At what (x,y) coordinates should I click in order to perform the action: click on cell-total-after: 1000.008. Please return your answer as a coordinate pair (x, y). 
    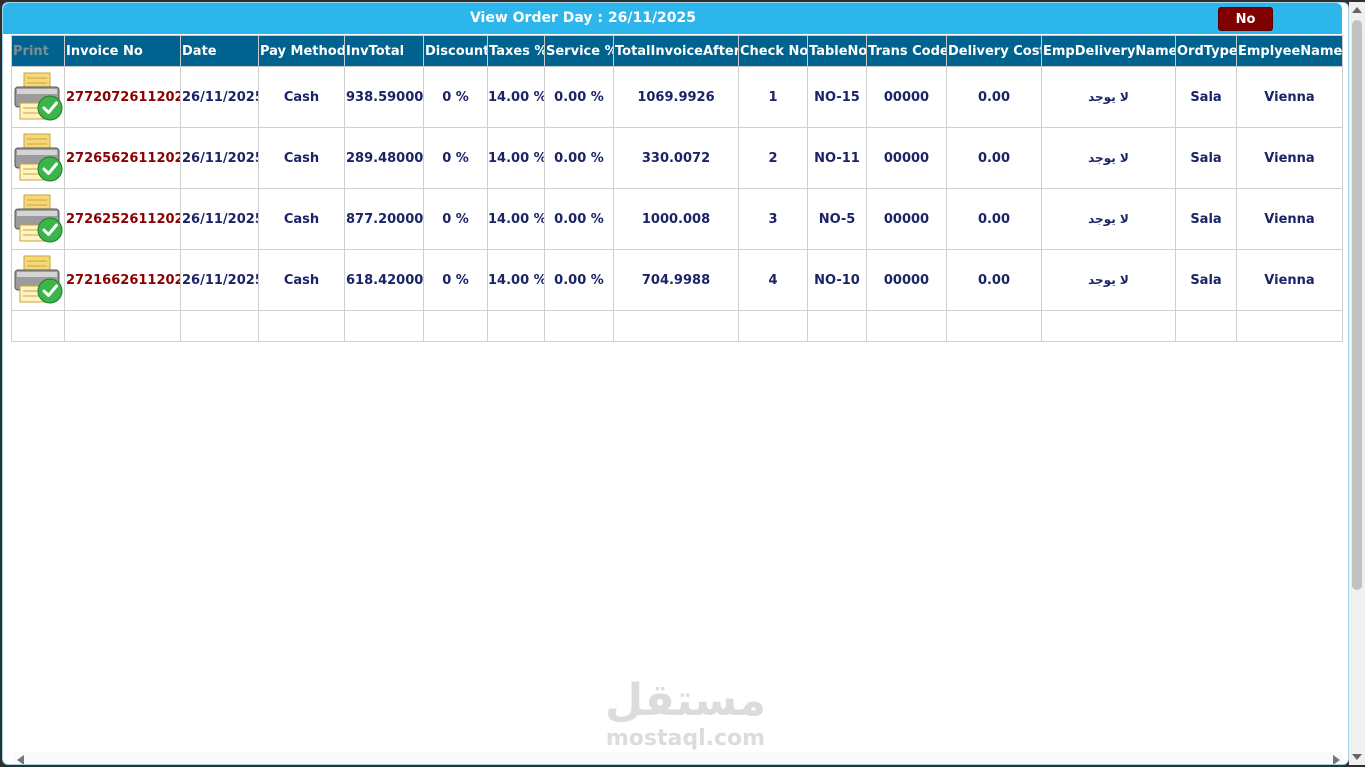
    Looking at the image, I should click on (676, 219).